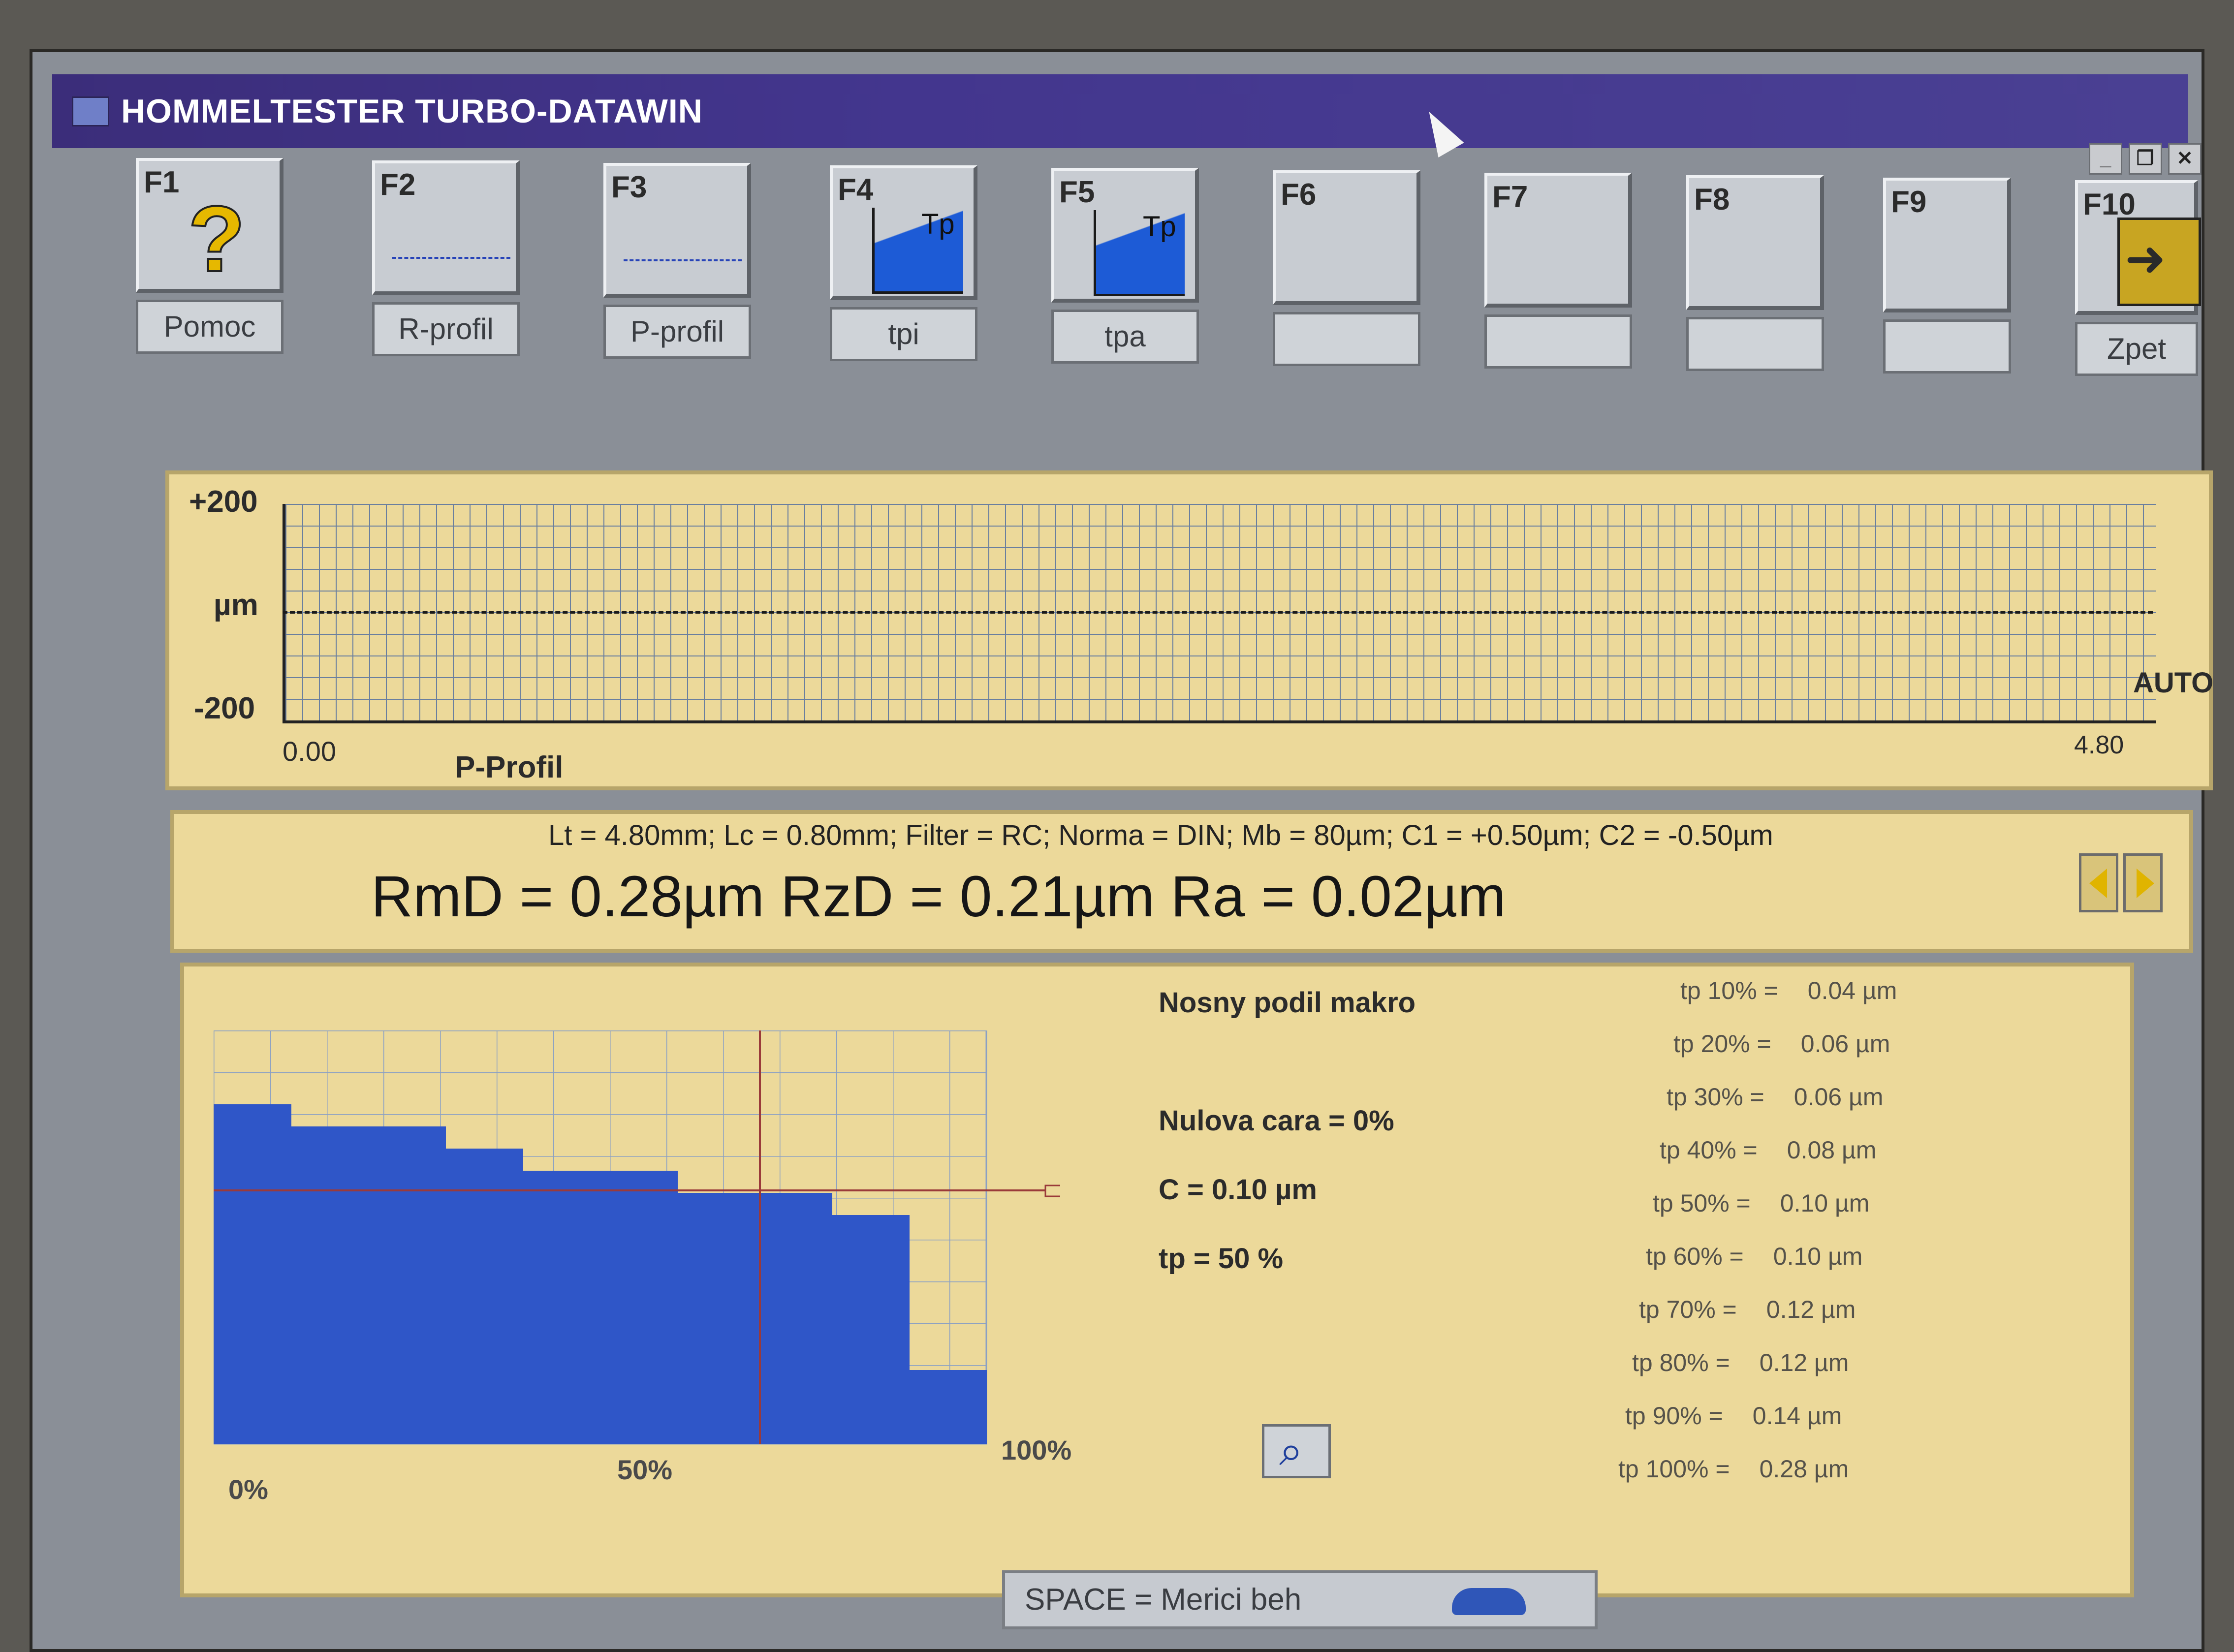 The height and width of the screenshot is (1652, 2234). I want to click on f2-r-profile-button: F2 R-profil, so click(446, 258).